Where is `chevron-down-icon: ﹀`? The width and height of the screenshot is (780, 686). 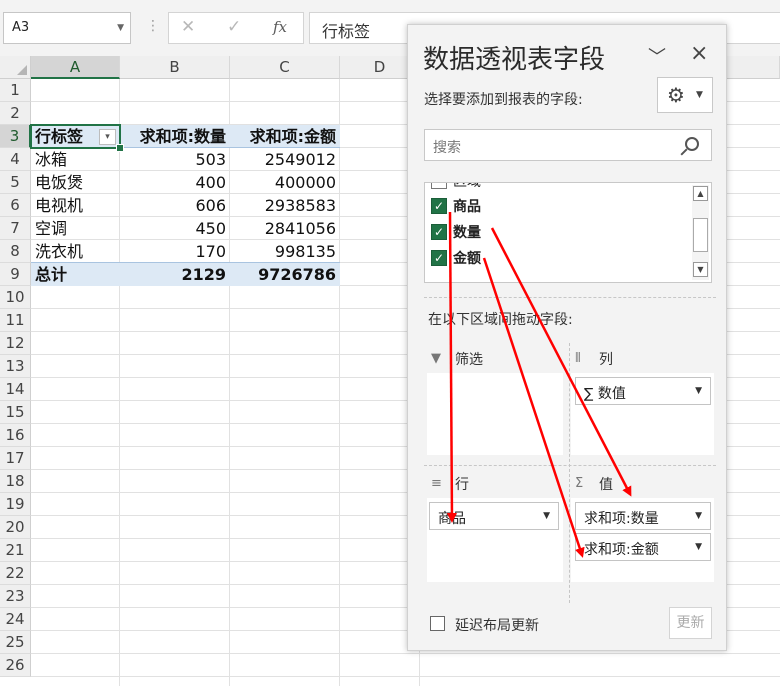 chevron-down-icon: ﹀ is located at coordinates (657, 56).